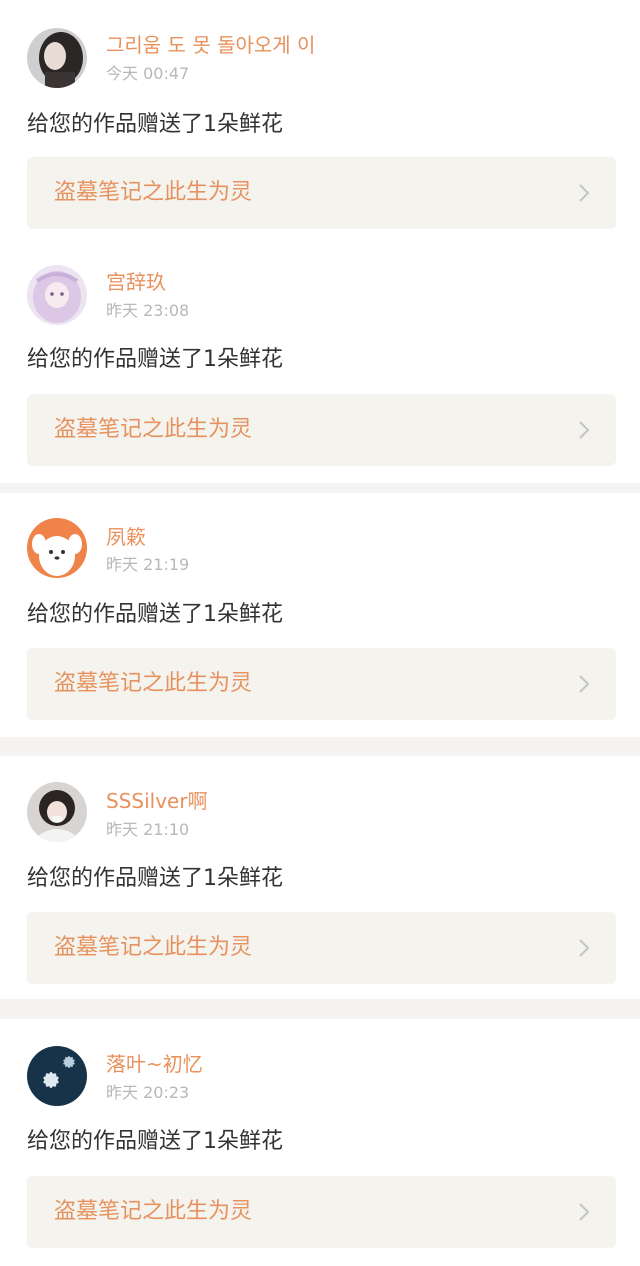 The width and height of the screenshot is (640, 1266). I want to click on user-name: 夙簌, so click(126, 537).